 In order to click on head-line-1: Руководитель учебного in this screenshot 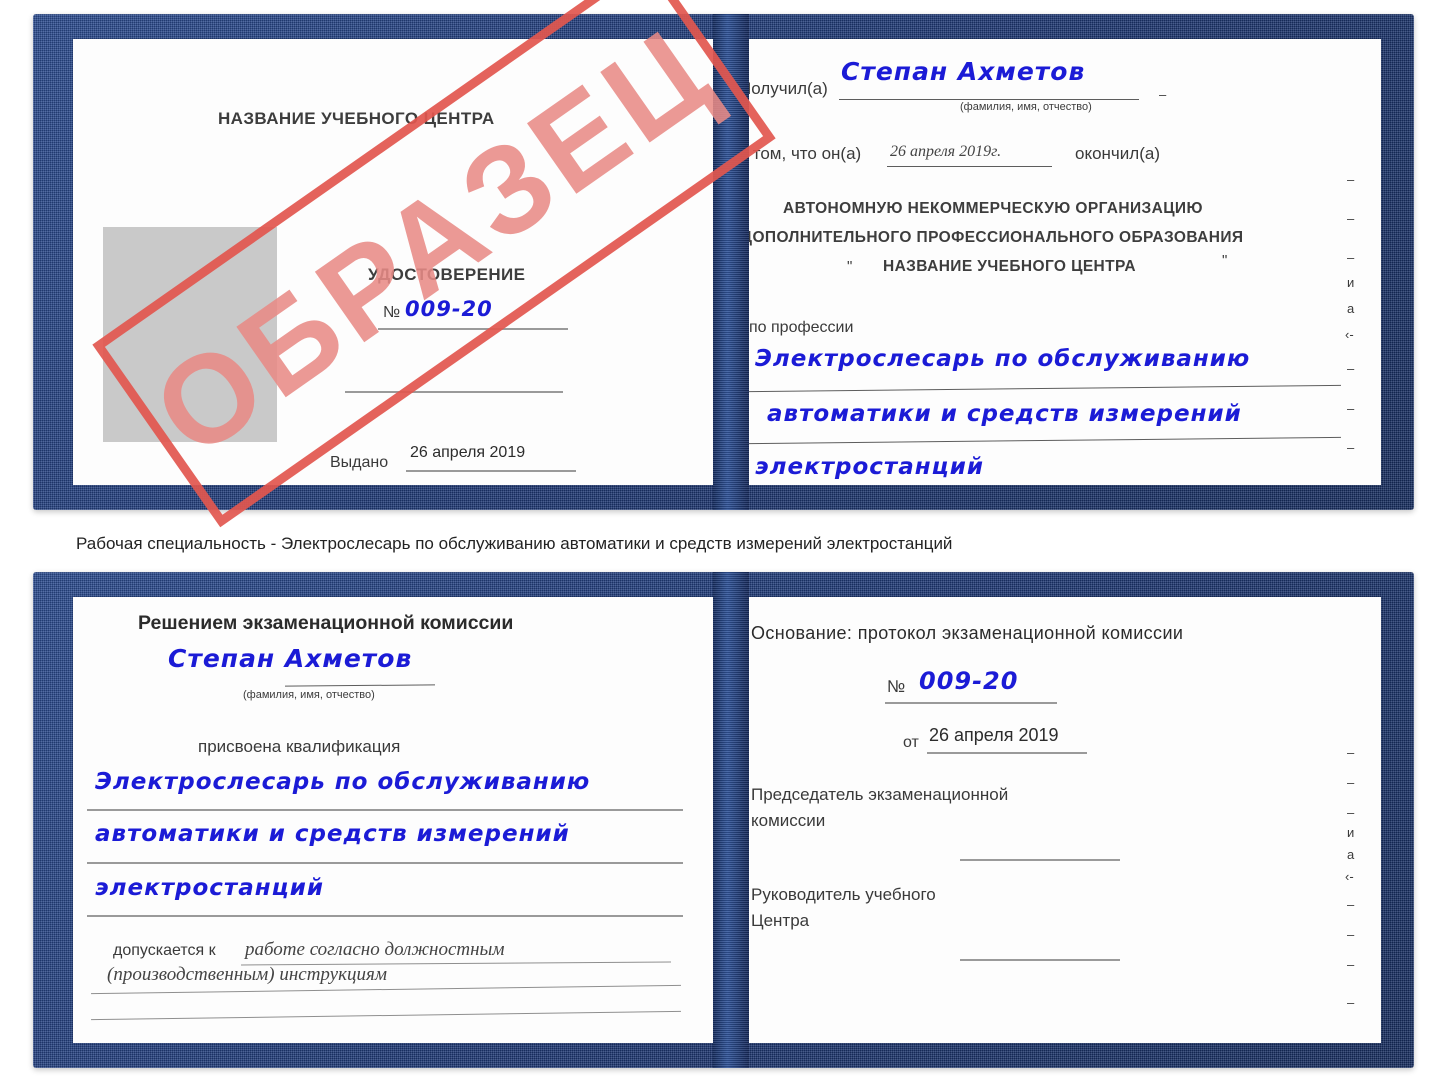, I will do `click(843, 894)`.